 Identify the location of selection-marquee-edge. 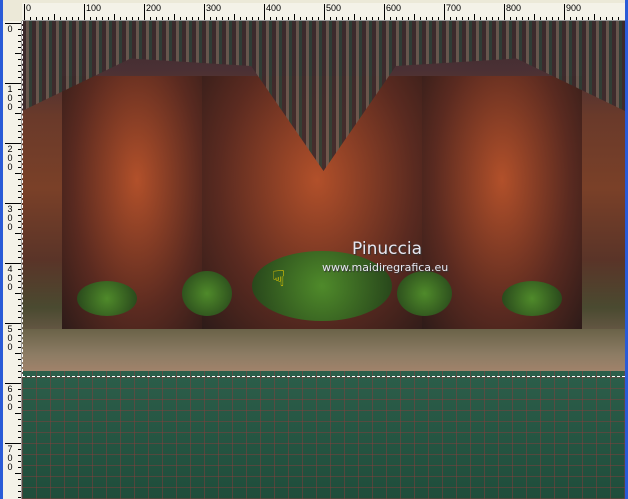
(22, 199).